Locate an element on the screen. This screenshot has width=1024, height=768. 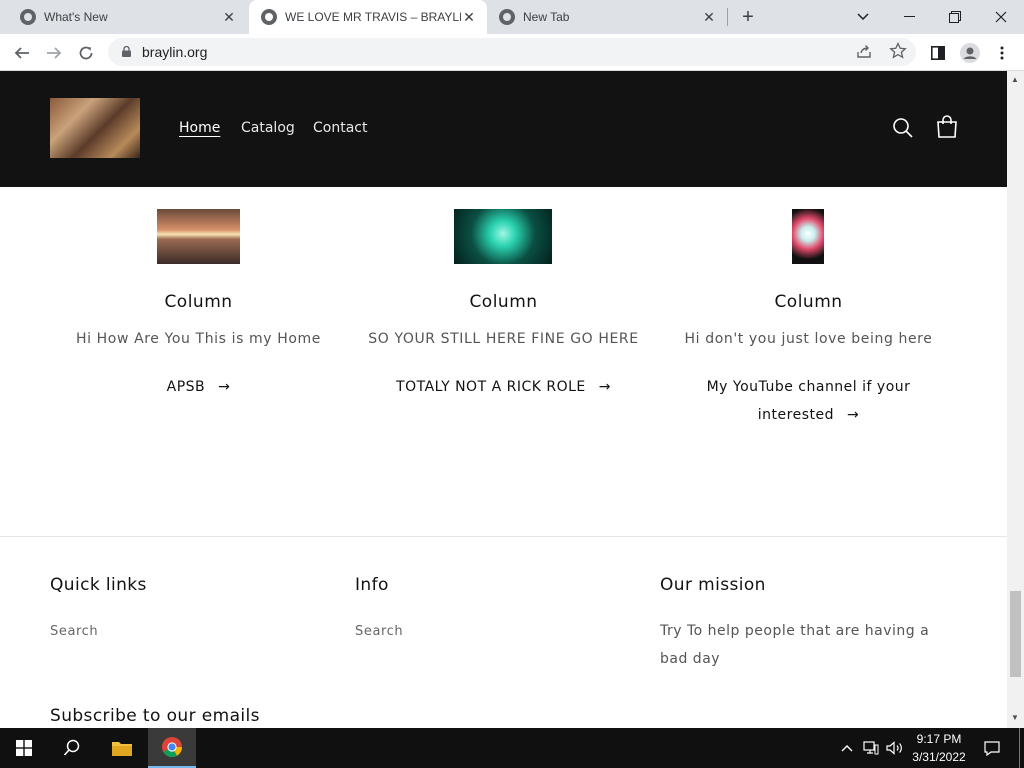
cart-icon is located at coordinates (947, 129).